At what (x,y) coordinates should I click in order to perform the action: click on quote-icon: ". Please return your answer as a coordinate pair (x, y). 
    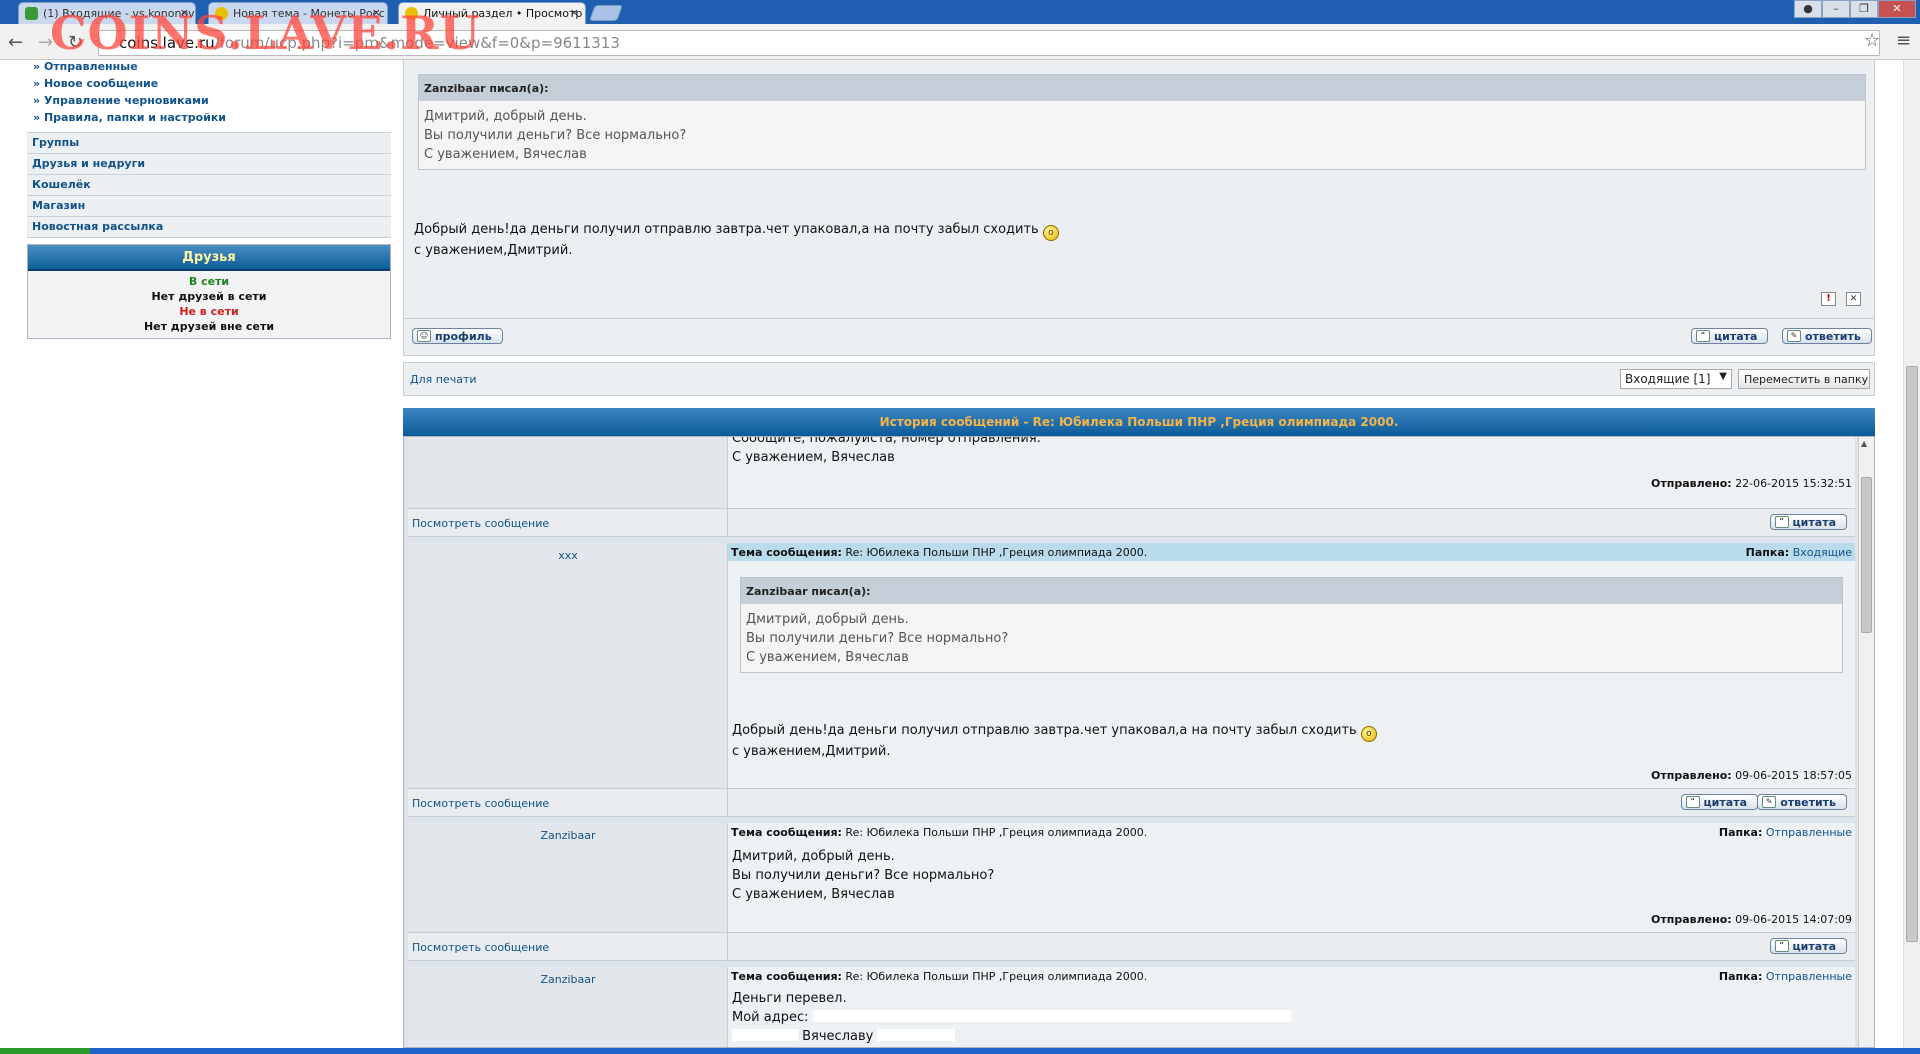
    Looking at the image, I should click on (1703, 336).